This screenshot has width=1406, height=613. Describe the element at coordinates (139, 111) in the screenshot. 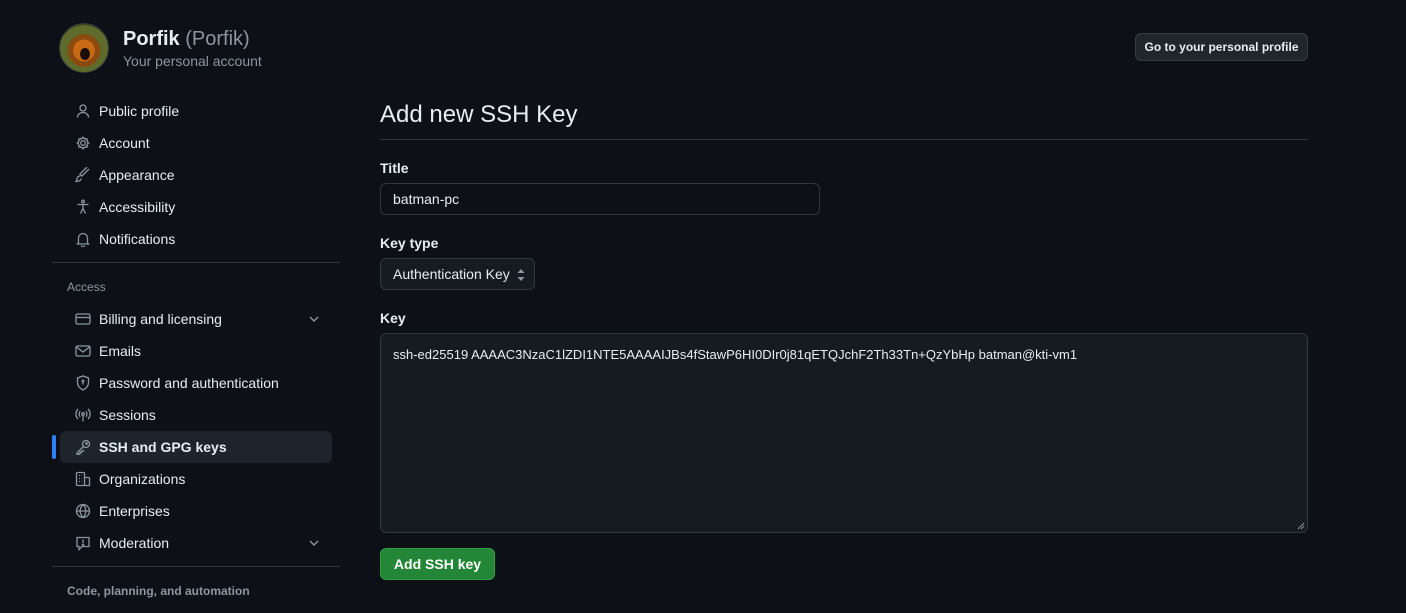

I see `sidebar-item-label: Public profile` at that location.